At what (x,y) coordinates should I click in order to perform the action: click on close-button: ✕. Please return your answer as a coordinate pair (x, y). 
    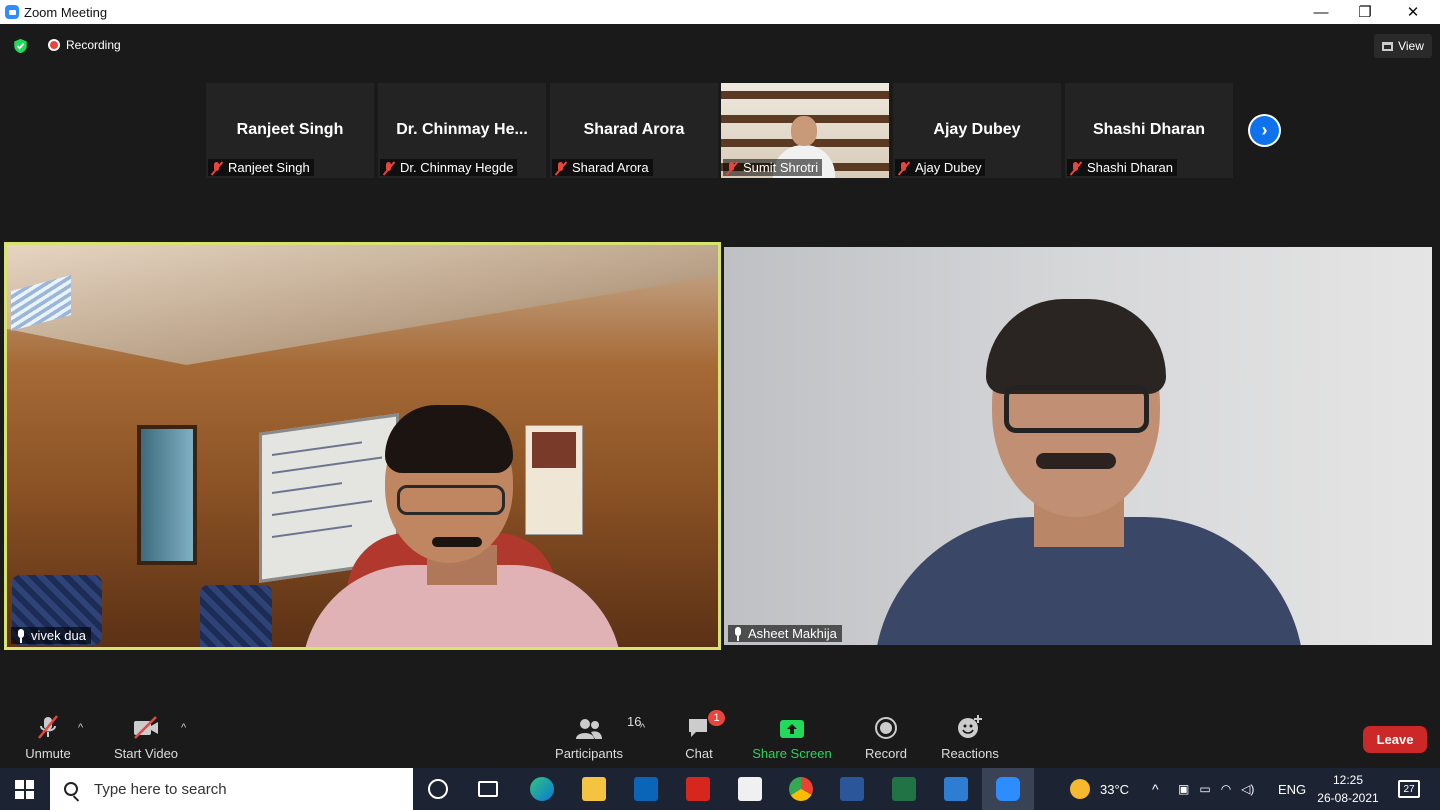
    Looking at the image, I should click on (1413, 12).